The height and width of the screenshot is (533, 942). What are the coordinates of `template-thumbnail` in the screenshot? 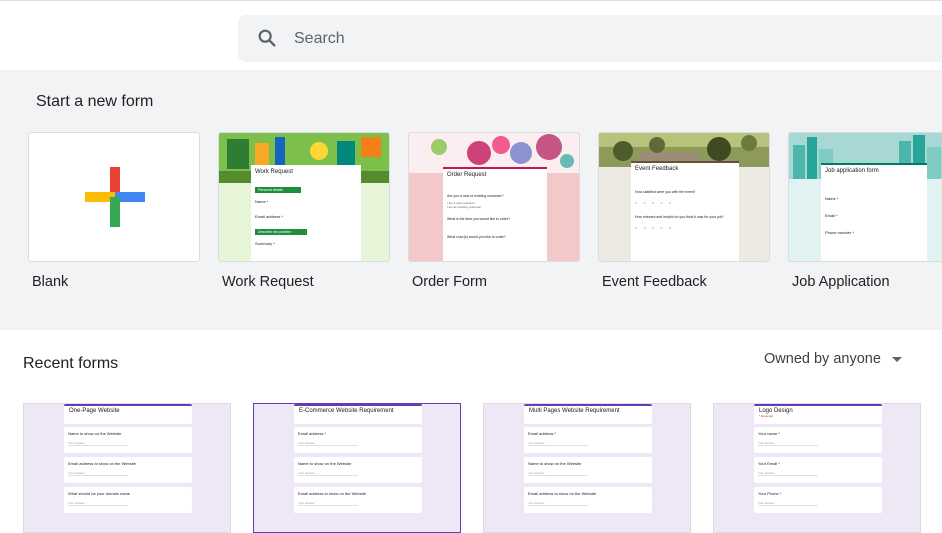 It's located at (114, 197).